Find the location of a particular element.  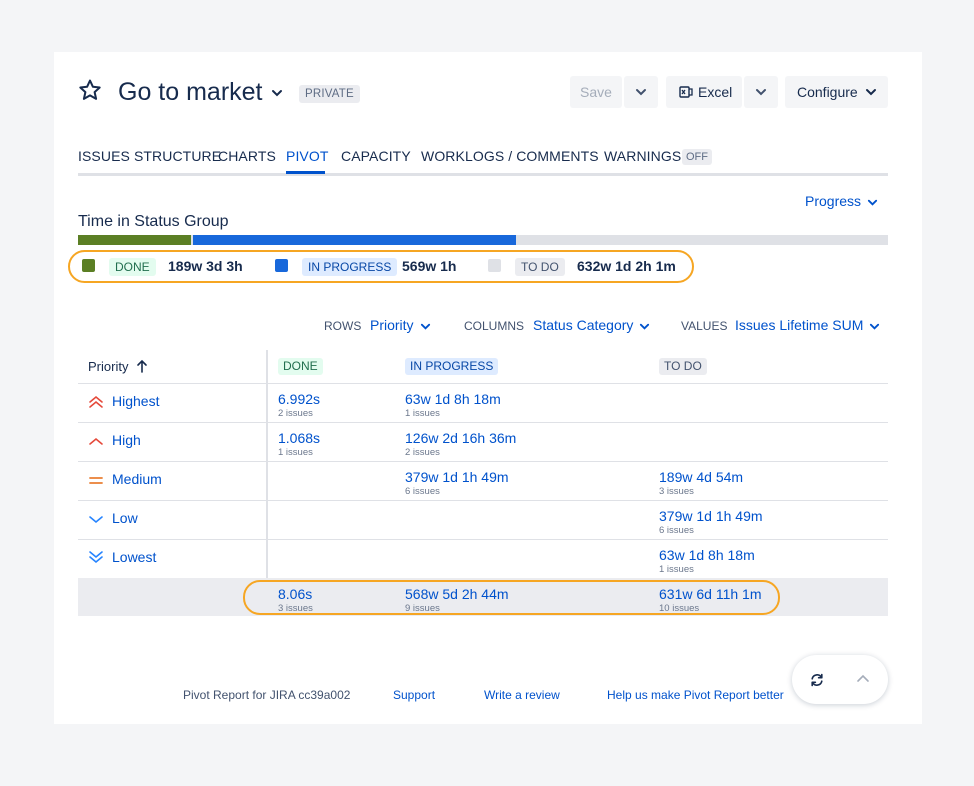

priority-label: Highest is located at coordinates (136, 401).